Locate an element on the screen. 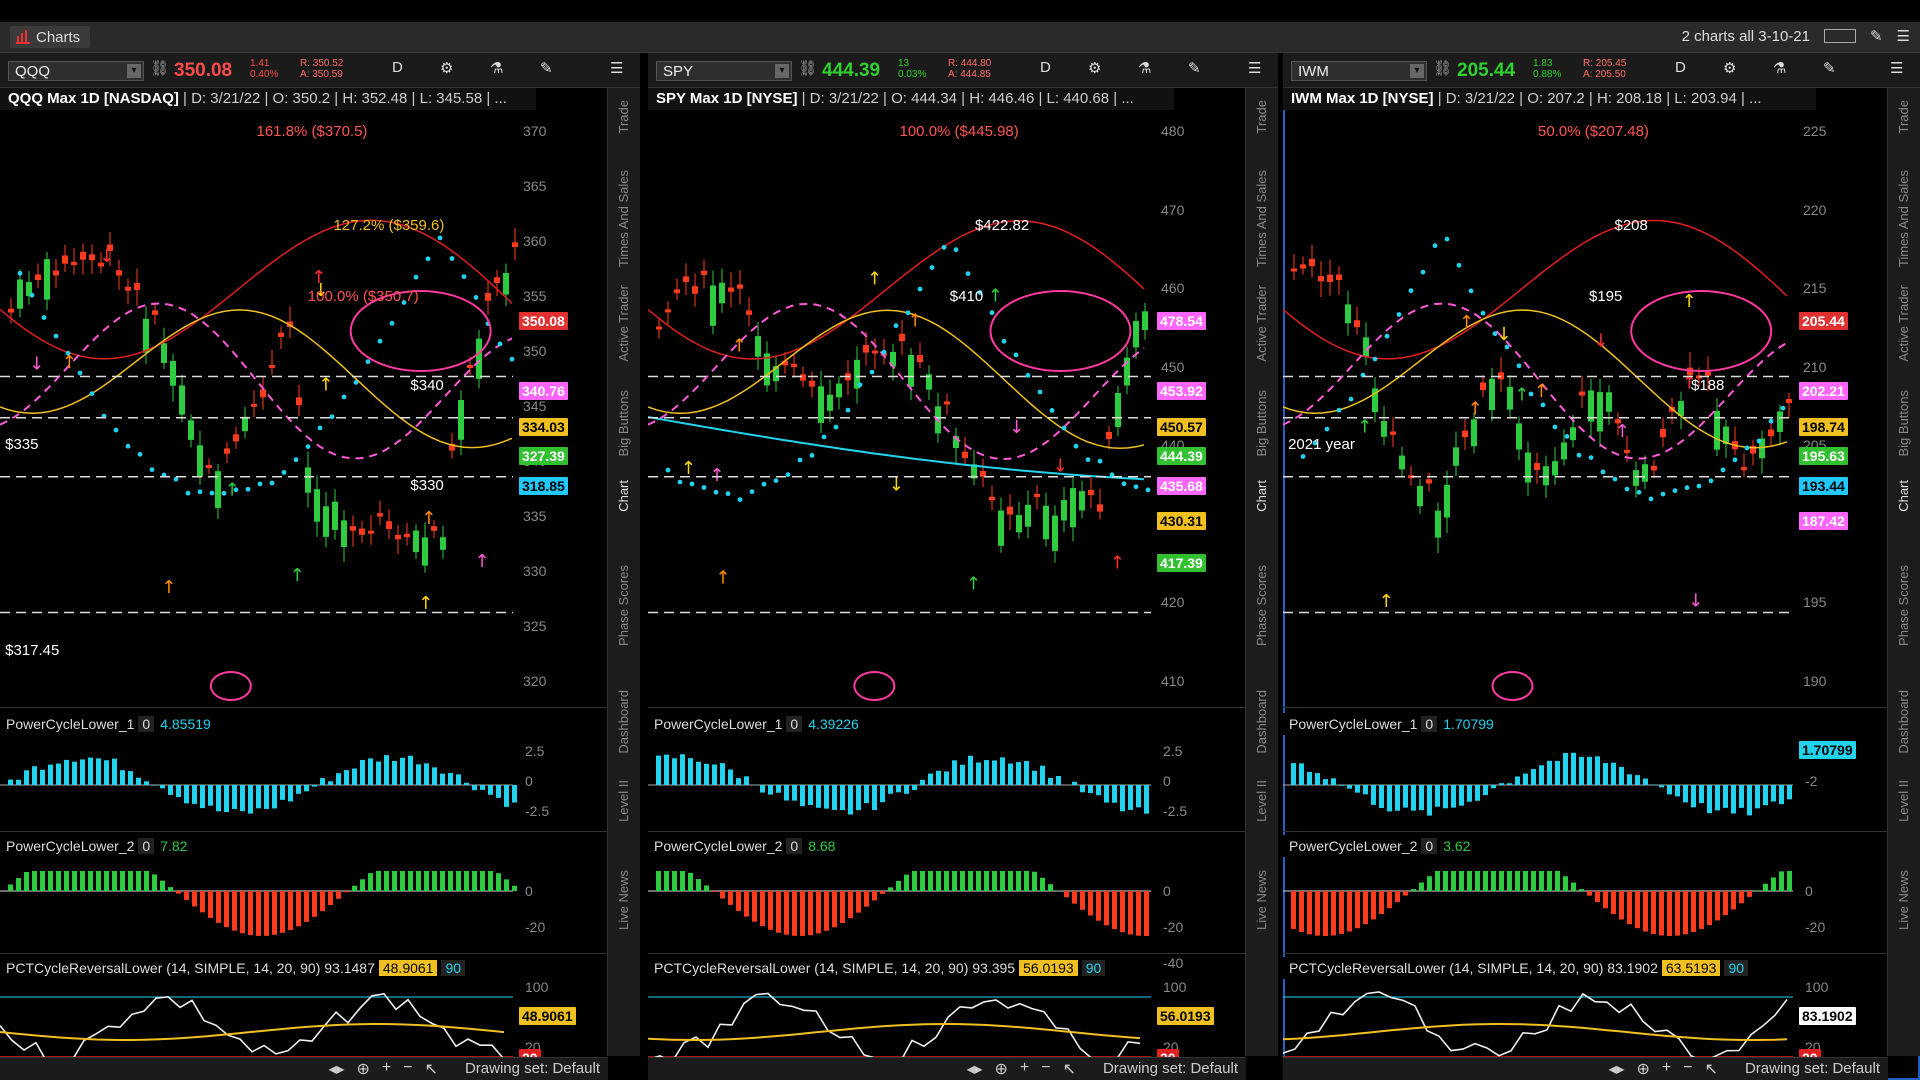  signal-arrow: ↑ is located at coordinates (1688, 301).